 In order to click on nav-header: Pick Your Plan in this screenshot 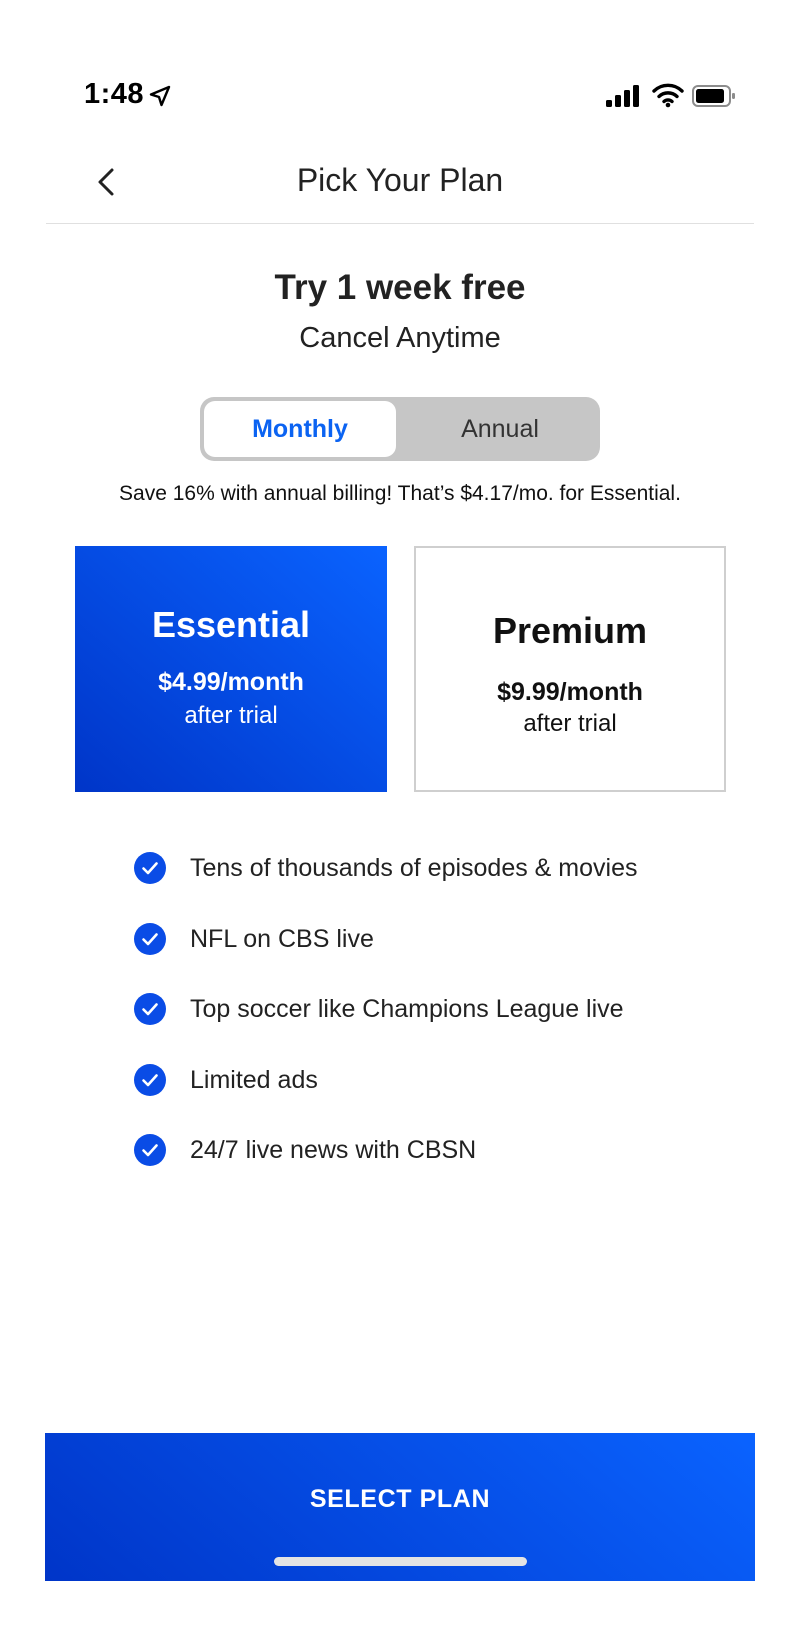, I will do `click(400, 187)`.